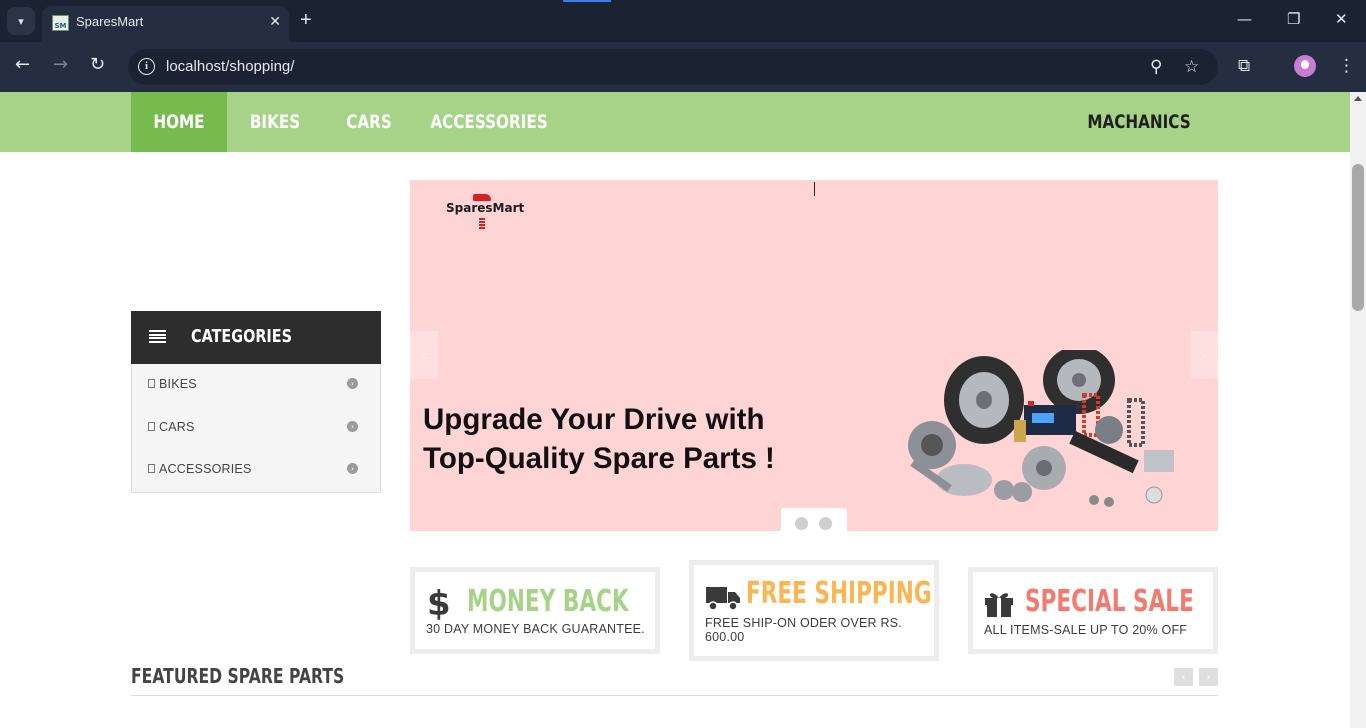 The image size is (1366, 728). I want to click on category-item-cars: CARS ›, so click(257, 428).